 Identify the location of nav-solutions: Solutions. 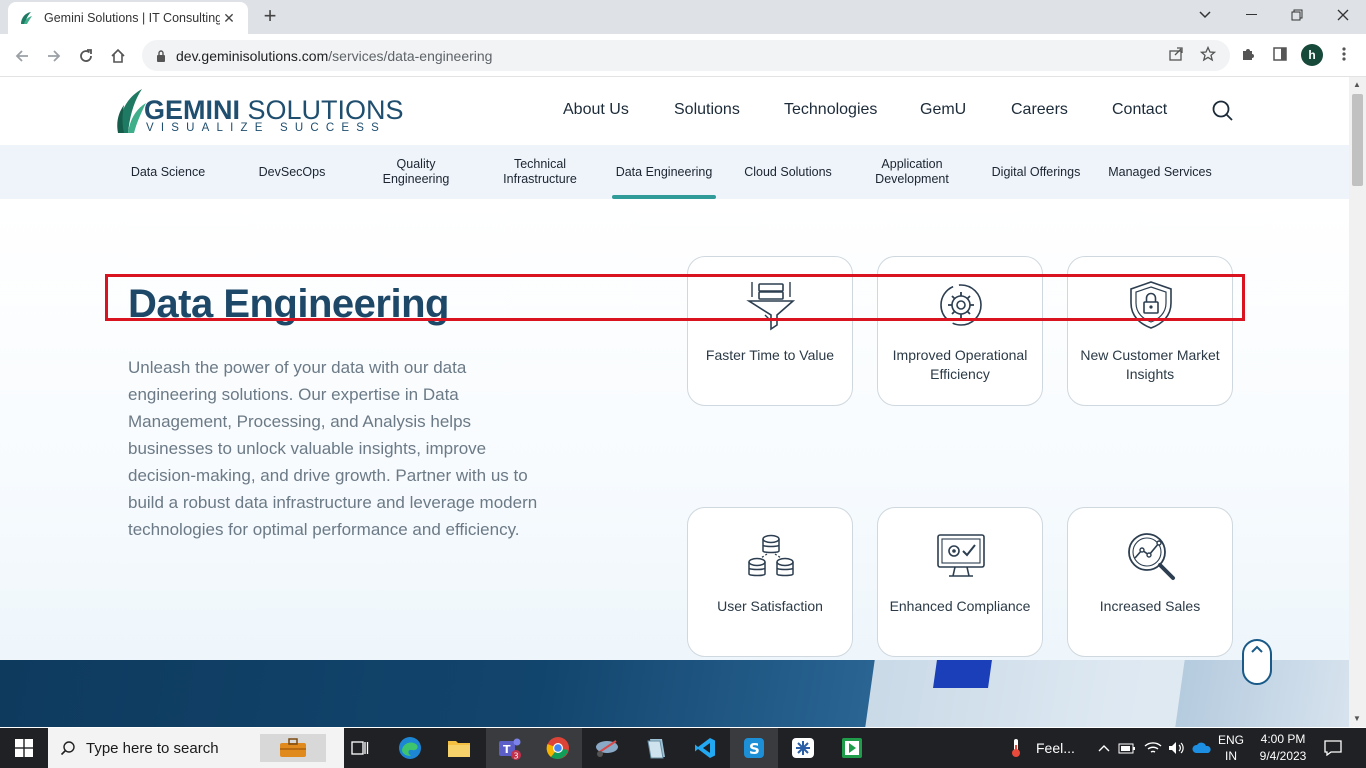
(707, 110).